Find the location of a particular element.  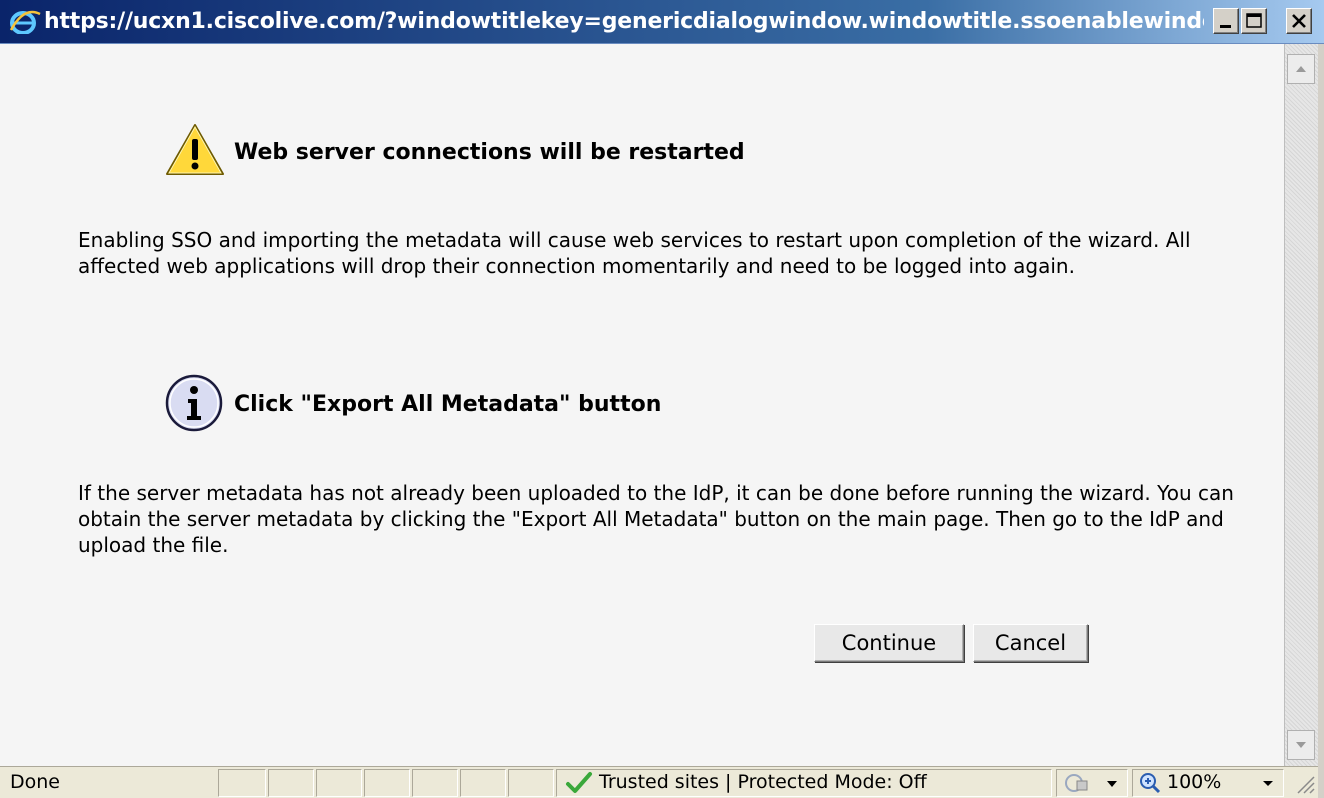

protected-mode-panel is located at coordinates (1092, 783).